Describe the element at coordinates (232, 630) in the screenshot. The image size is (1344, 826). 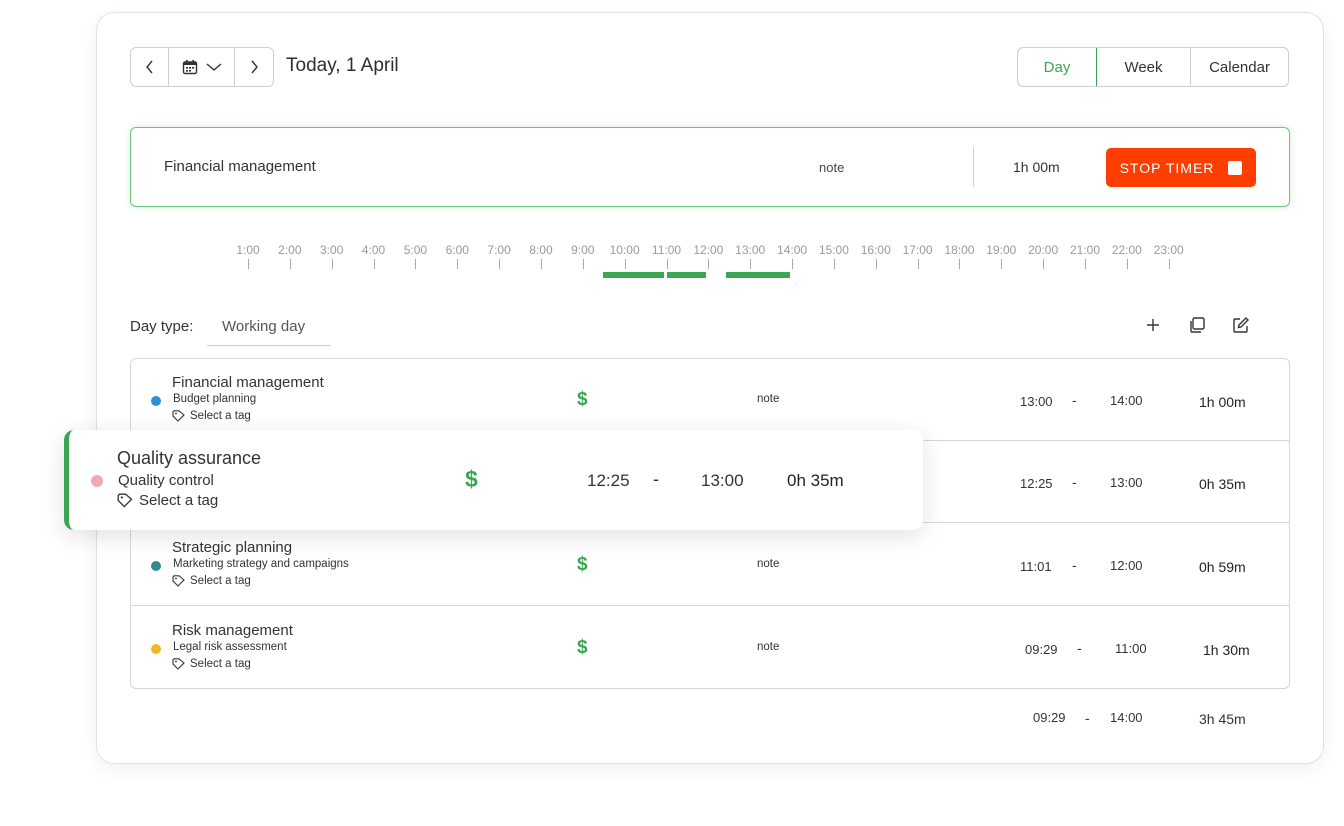
I see `entry-task: Risk management` at that location.